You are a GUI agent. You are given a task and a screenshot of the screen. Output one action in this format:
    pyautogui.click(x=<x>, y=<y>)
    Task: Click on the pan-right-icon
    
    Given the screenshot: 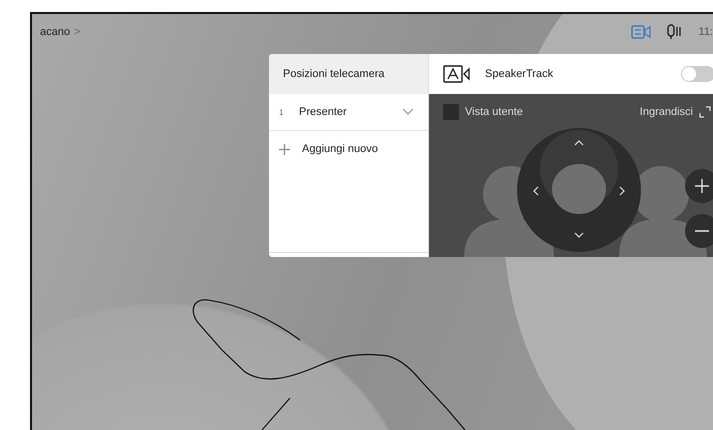 What is the action you would take?
    pyautogui.click(x=622, y=191)
    